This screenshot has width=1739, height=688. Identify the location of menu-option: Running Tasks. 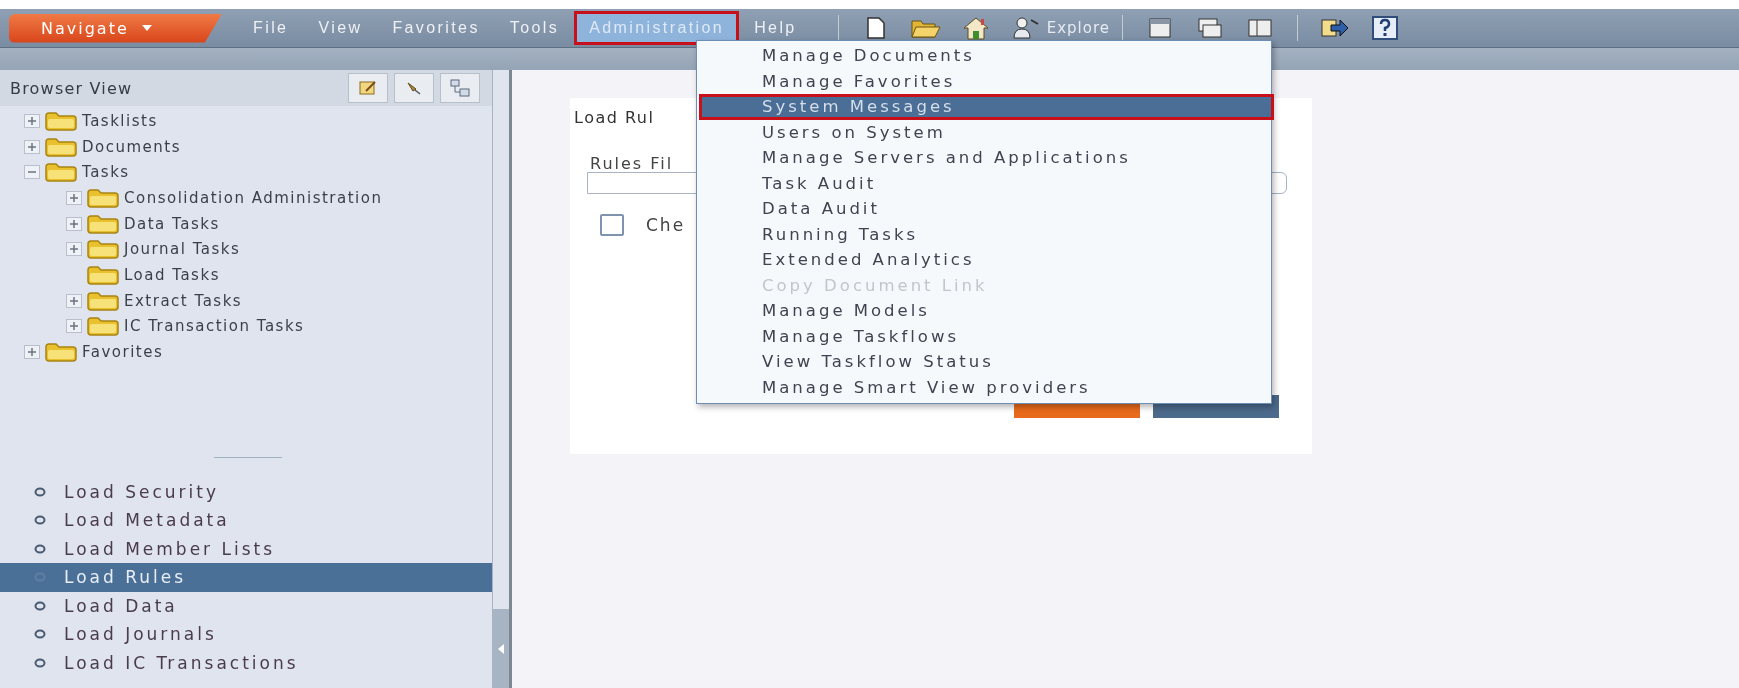
(986, 234).